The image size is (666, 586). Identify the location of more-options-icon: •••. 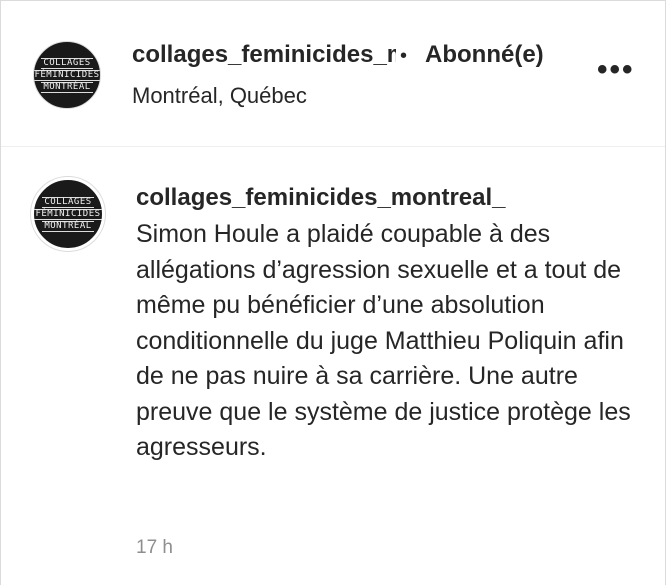
(616, 70).